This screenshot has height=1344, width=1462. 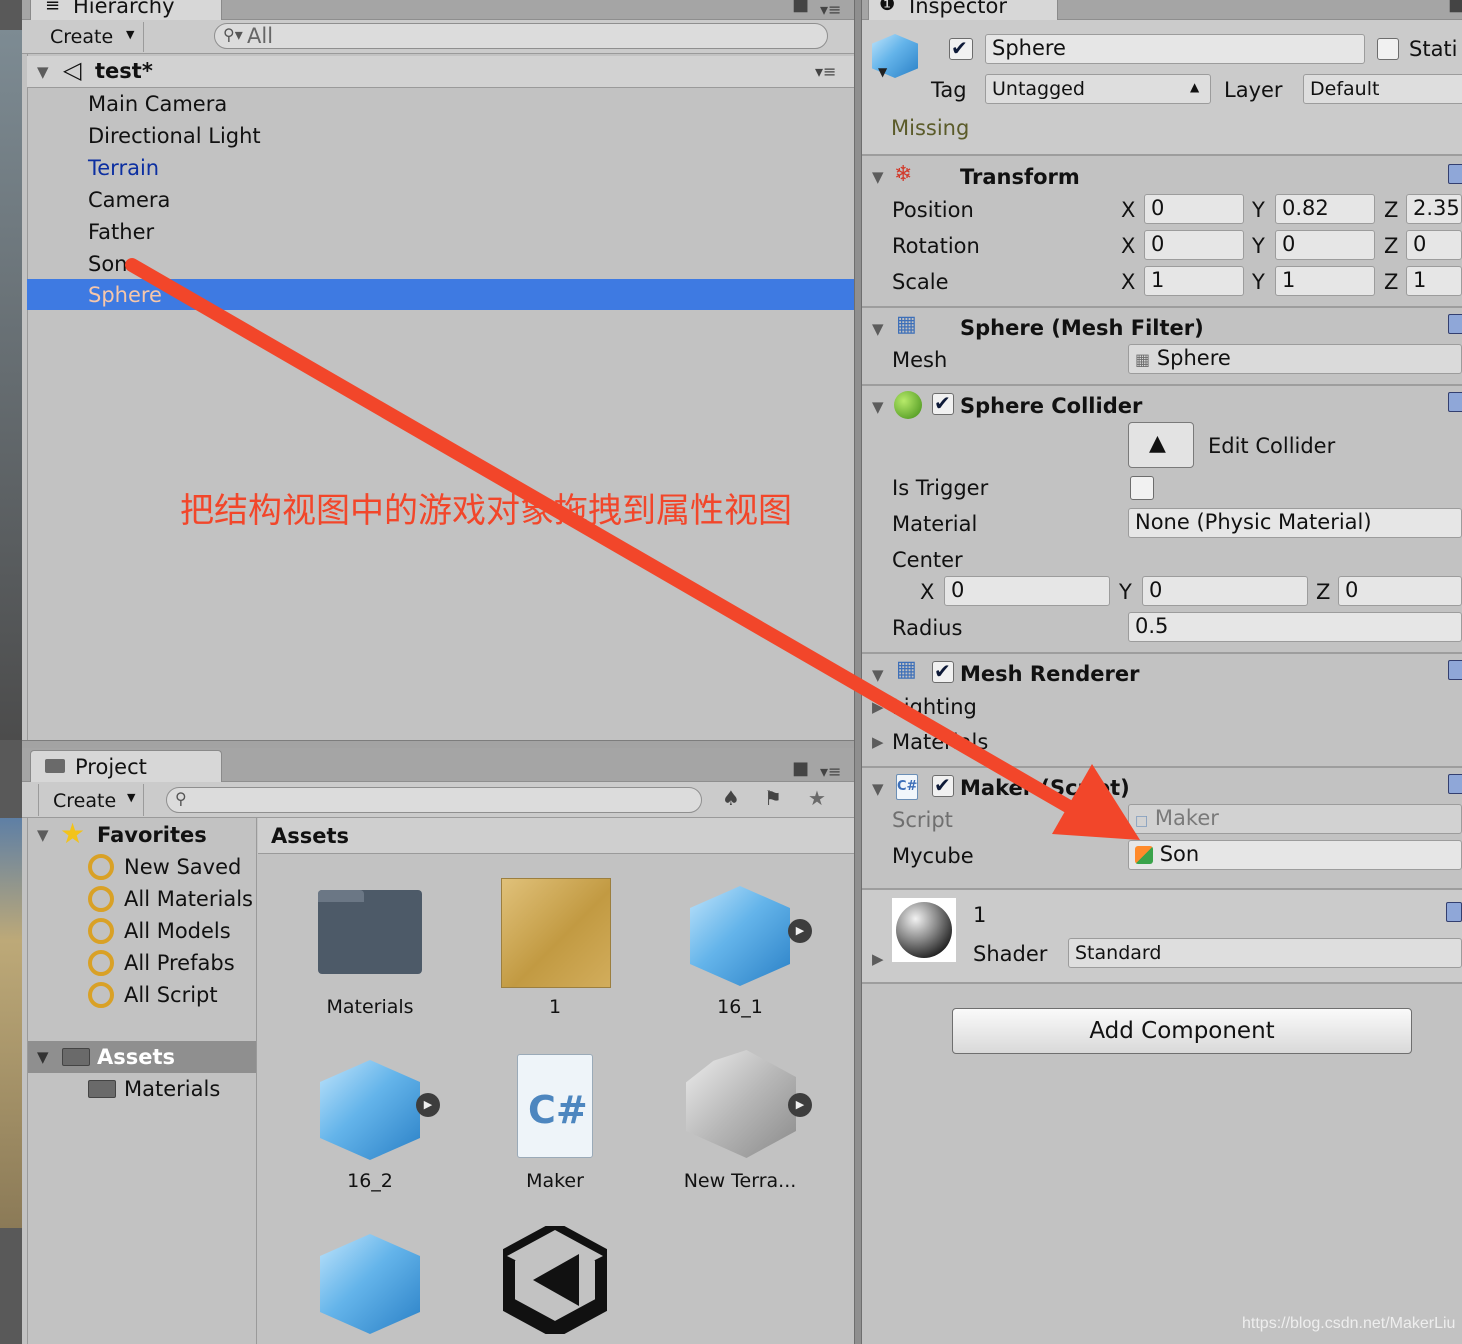 I want to click on scene-row: ▼ ◁ test* ▾≡, so click(x=440, y=72).